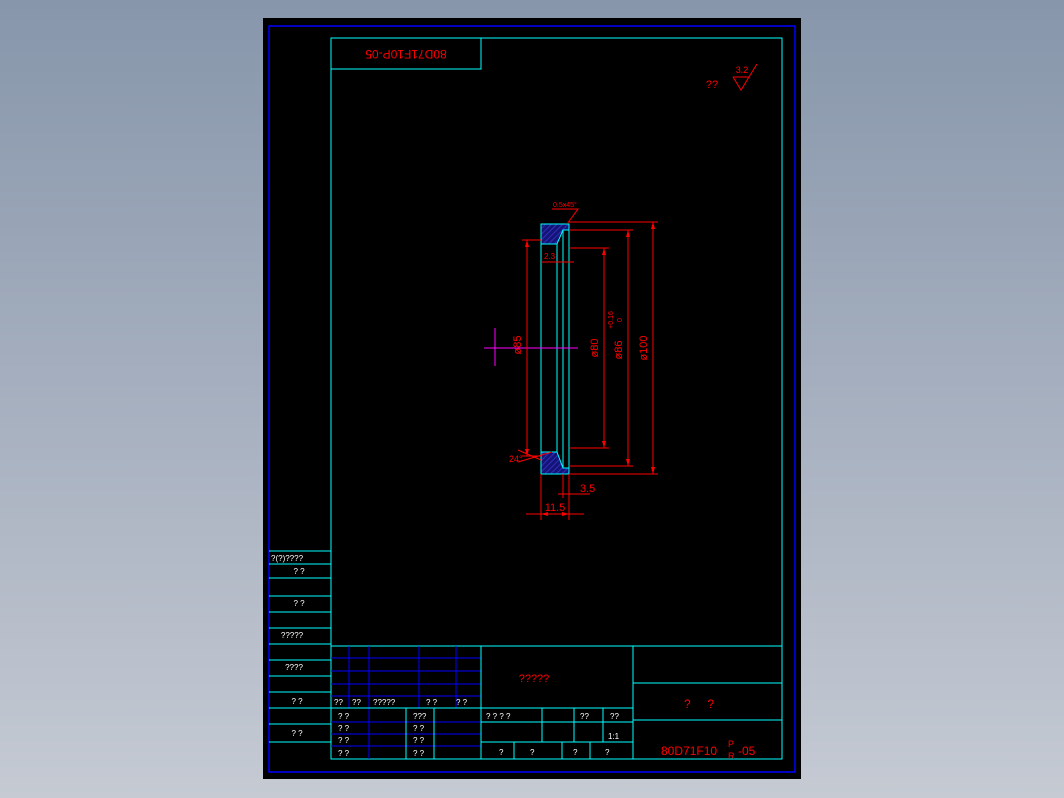 The image size is (1064, 798). What do you see at coordinates (555, 508) in the screenshot?
I see `dim-11-5: 11.5` at bounding box center [555, 508].